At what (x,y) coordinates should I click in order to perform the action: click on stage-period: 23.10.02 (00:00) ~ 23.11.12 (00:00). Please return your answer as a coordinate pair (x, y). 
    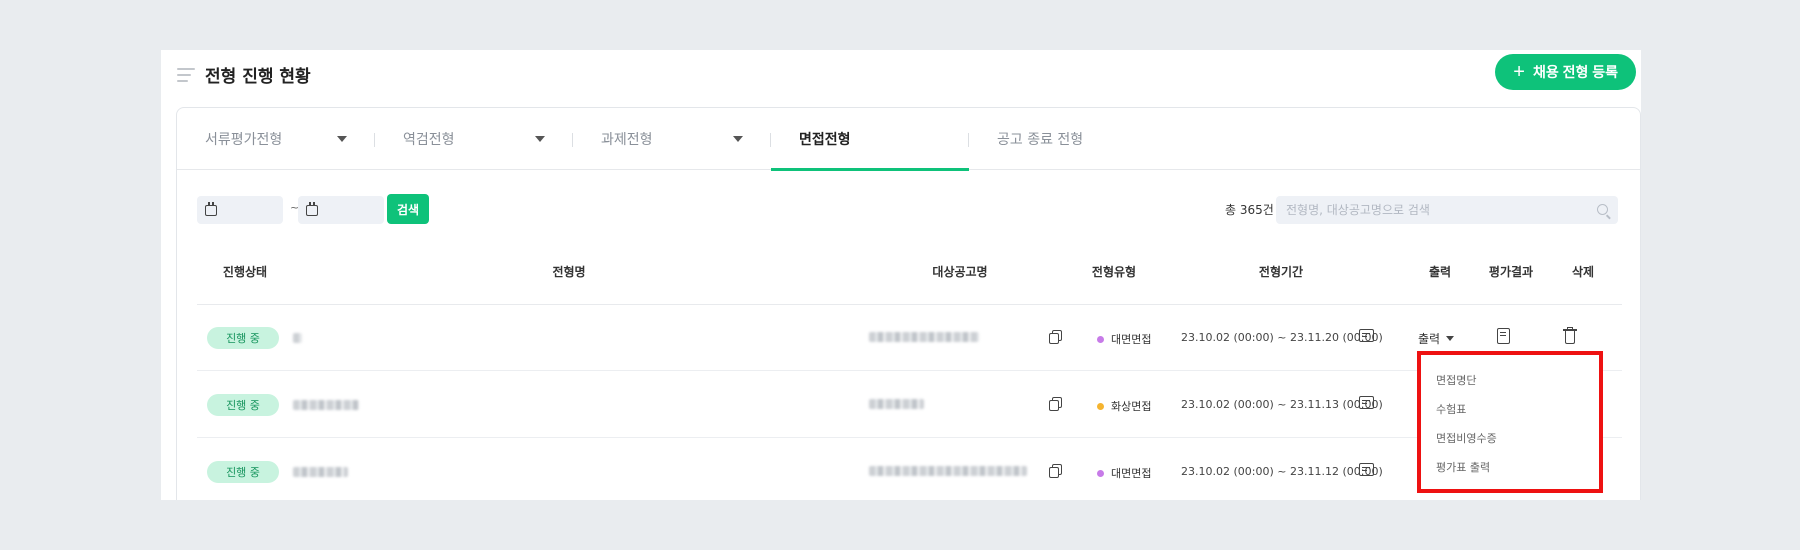
    Looking at the image, I should click on (1282, 471).